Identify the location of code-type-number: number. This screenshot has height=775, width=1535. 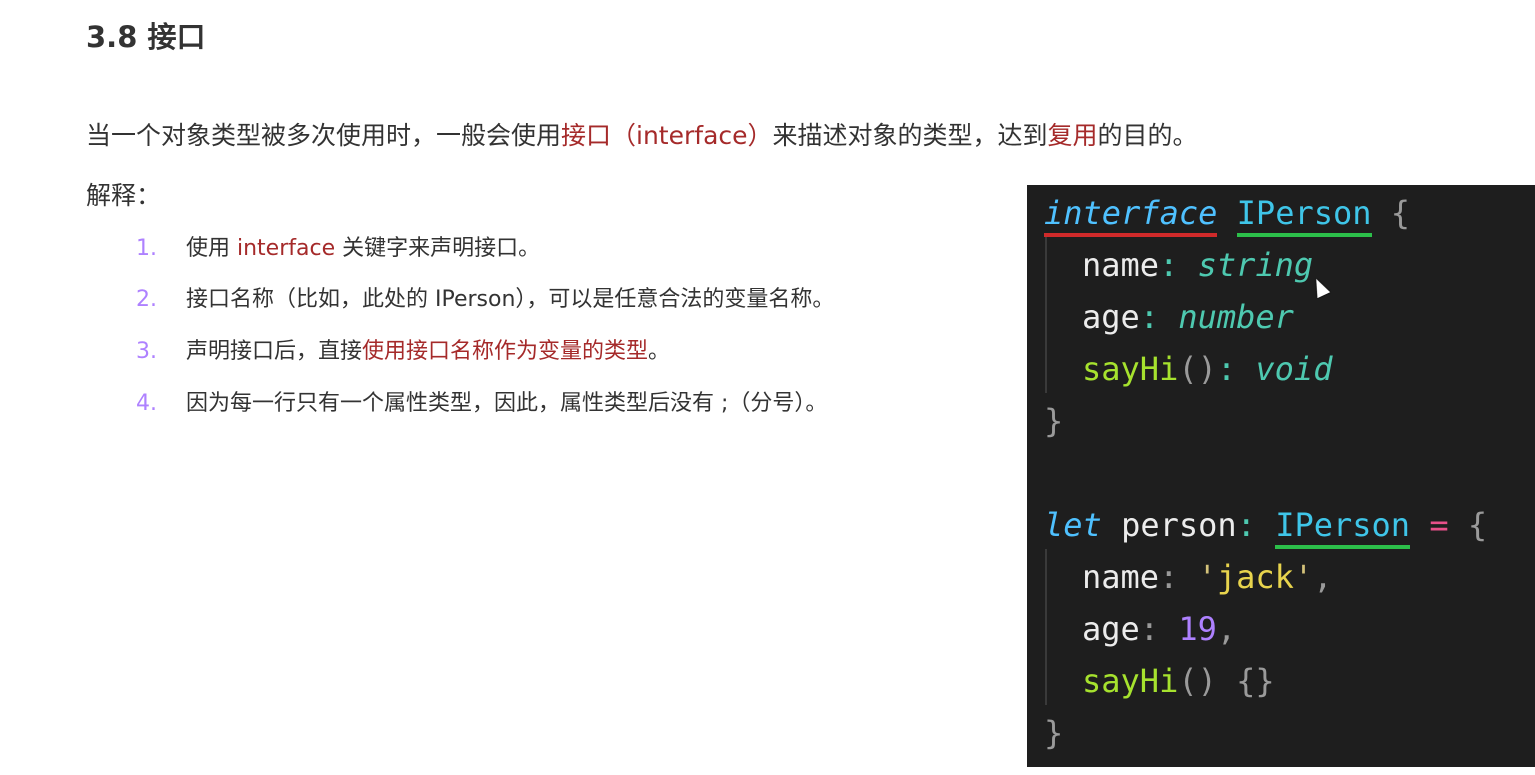
(1236, 317).